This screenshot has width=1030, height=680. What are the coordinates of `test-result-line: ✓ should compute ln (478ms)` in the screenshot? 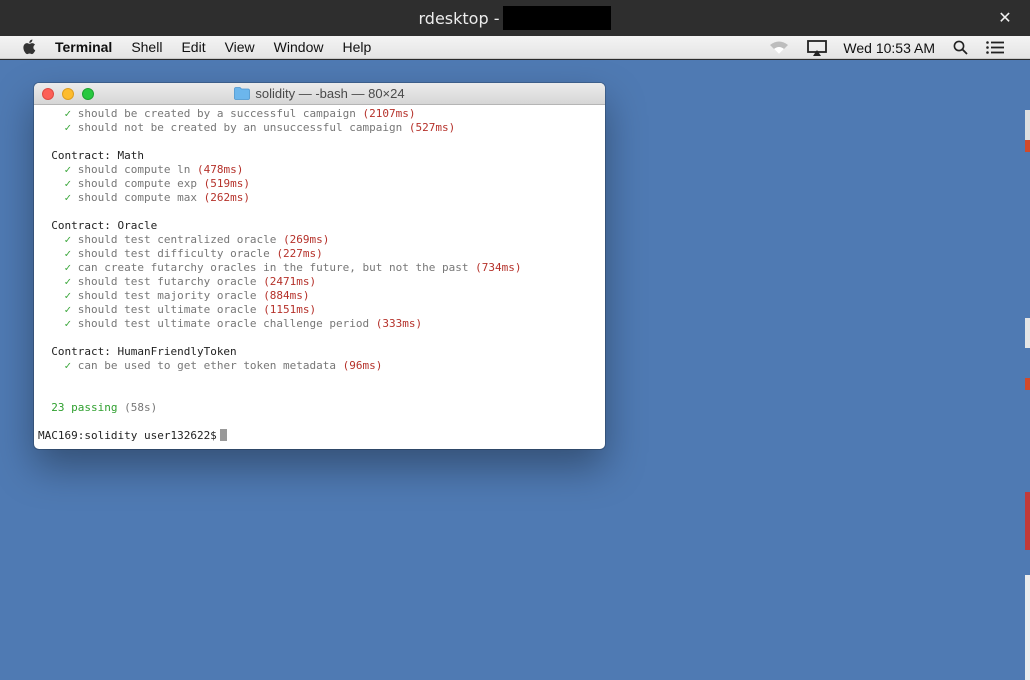 It's located at (321, 170).